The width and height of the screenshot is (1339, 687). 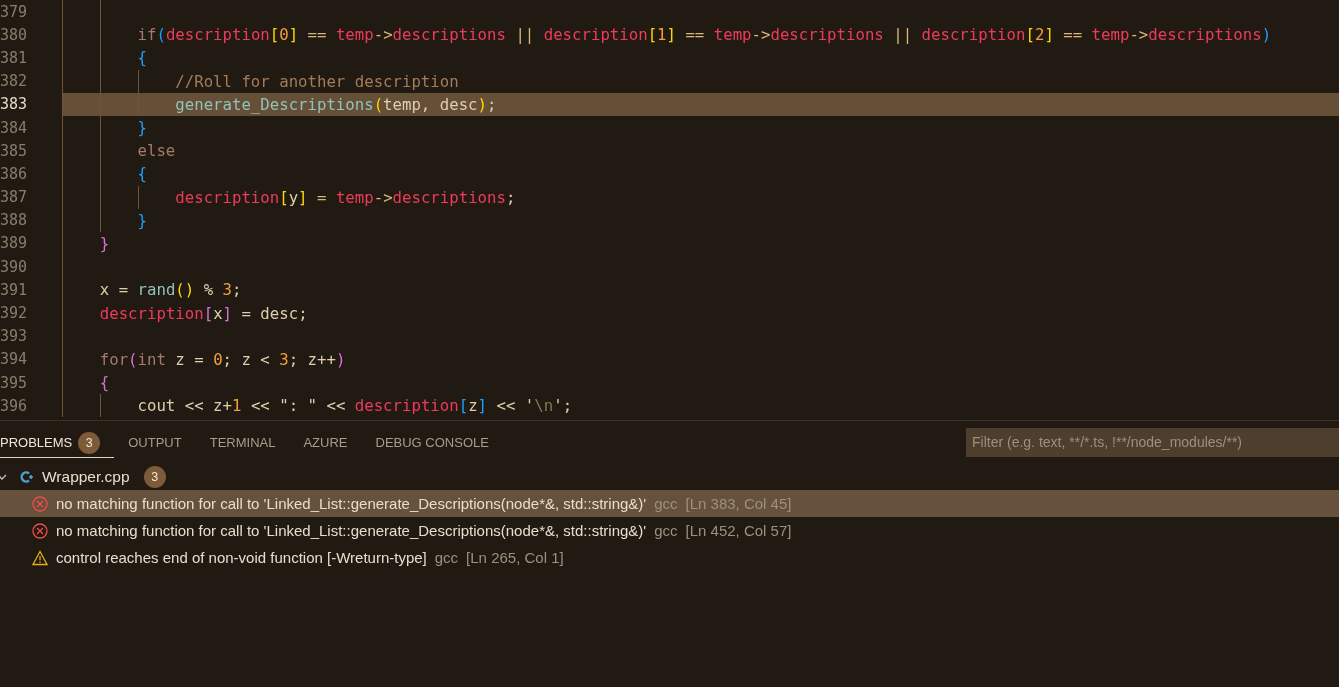 What do you see at coordinates (14, 359) in the screenshot?
I see `line-number: 394` at bounding box center [14, 359].